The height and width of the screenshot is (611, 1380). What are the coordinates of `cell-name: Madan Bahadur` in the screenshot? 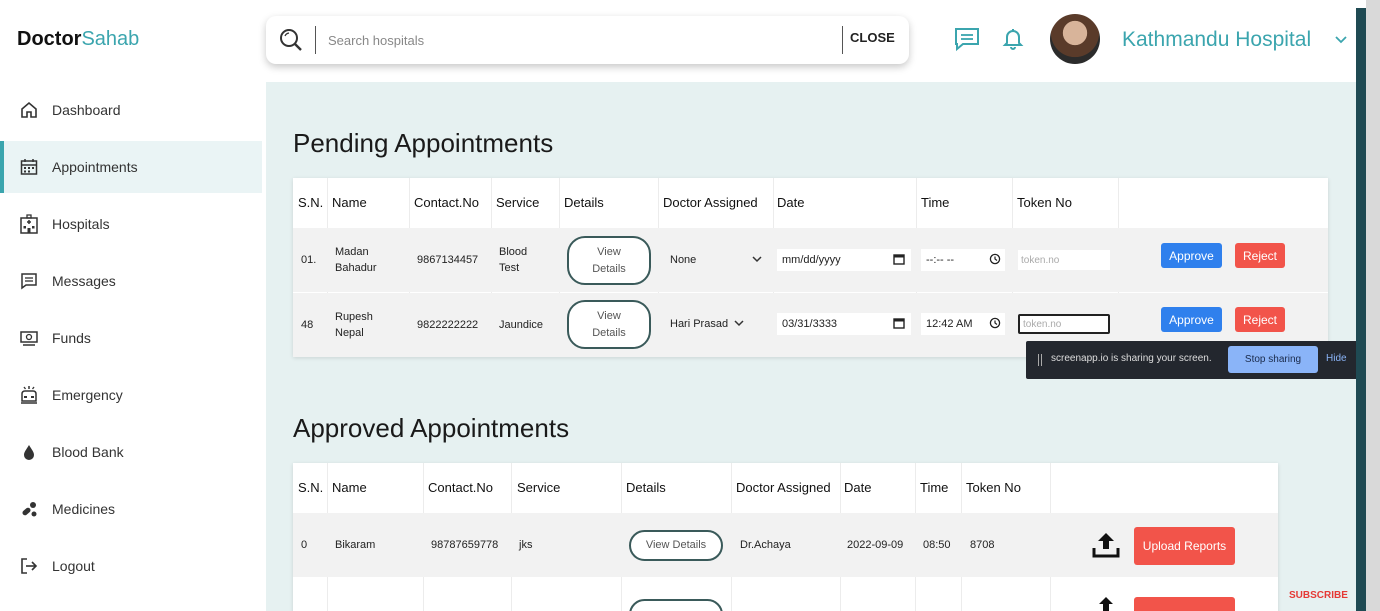 It's located at (356, 260).